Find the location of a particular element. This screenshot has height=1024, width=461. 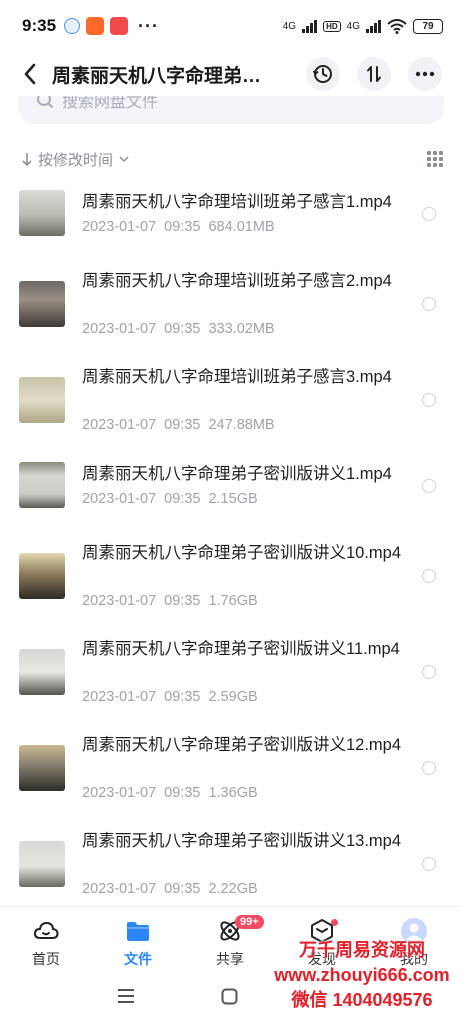

folder-icon is located at coordinates (138, 931).